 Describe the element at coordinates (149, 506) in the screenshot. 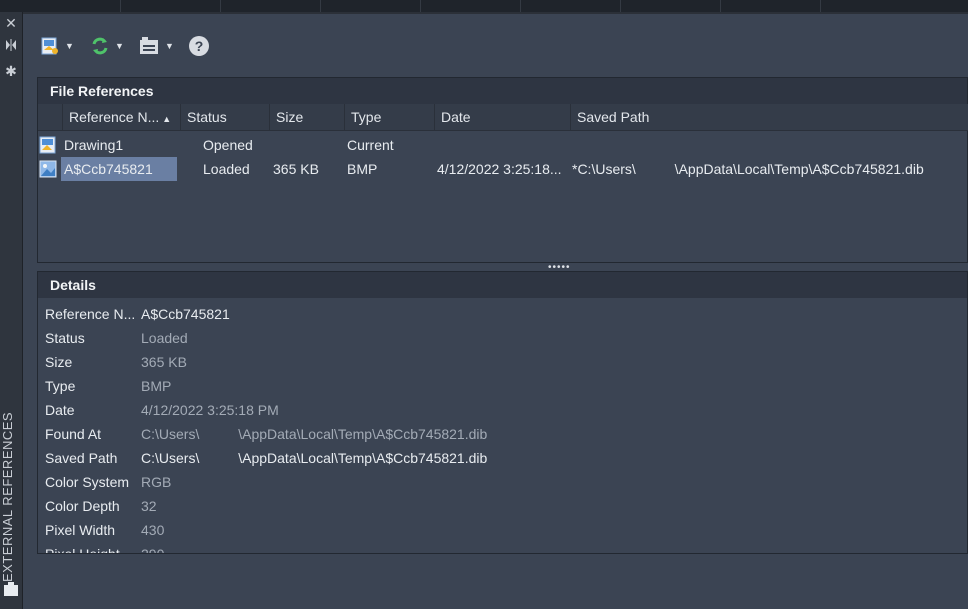

I see `detail-value: 32` at that location.